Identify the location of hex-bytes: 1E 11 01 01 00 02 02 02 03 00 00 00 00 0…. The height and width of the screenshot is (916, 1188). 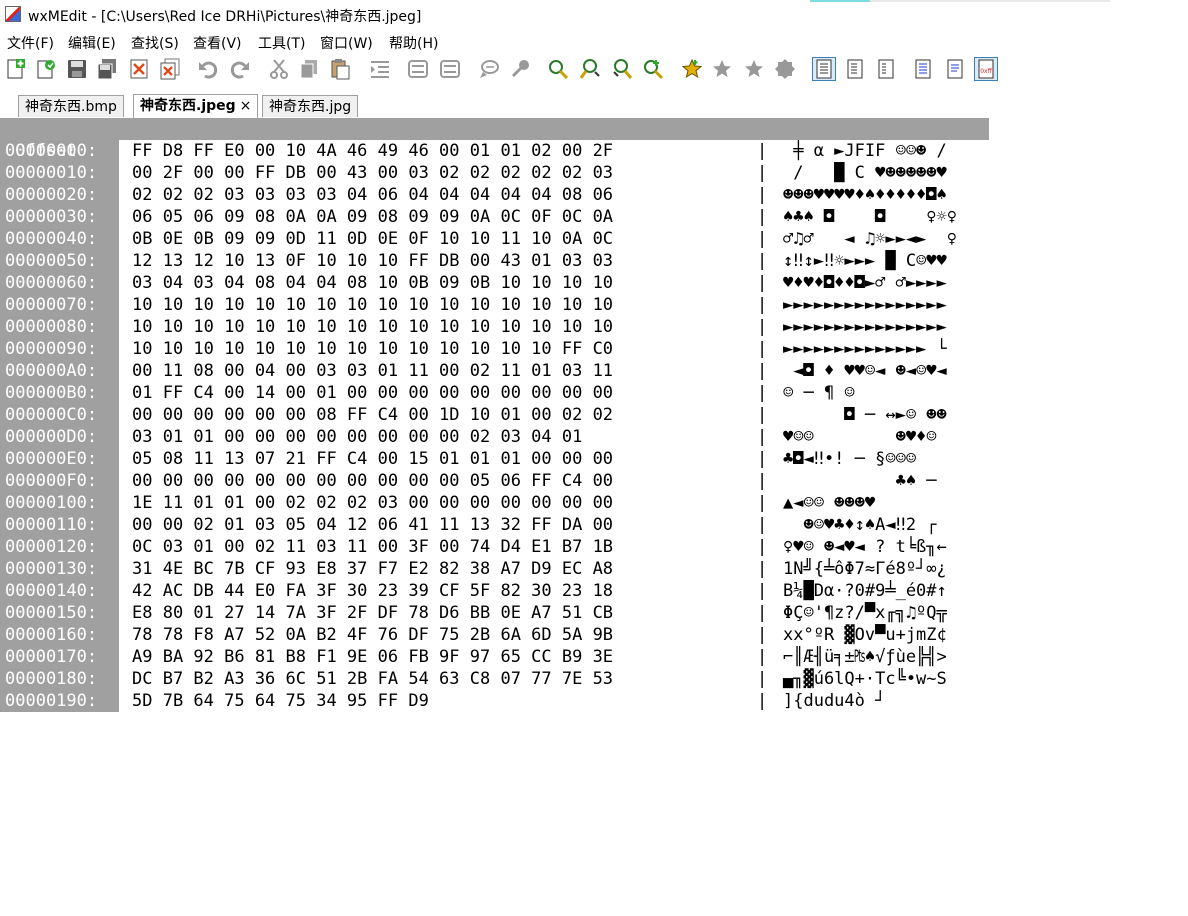
(372, 503).